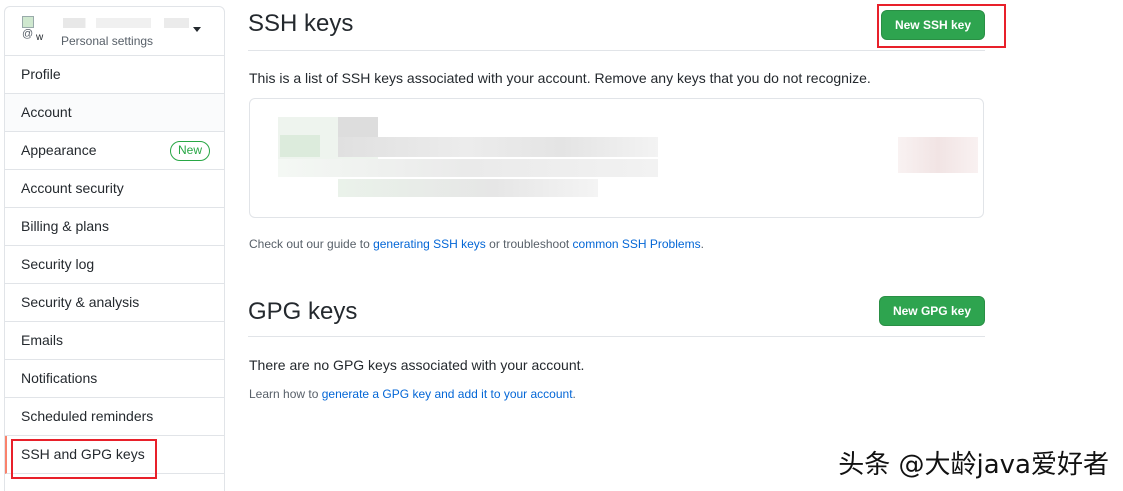  Describe the element at coordinates (358, 128) in the screenshot. I see `redacted-key-title` at that location.